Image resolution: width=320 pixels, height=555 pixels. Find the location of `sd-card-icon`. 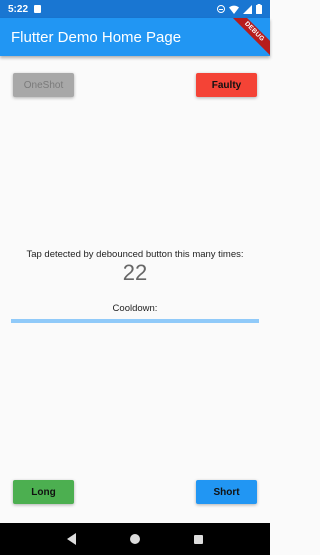

sd-card-icon is located at coordinates (38, 9).